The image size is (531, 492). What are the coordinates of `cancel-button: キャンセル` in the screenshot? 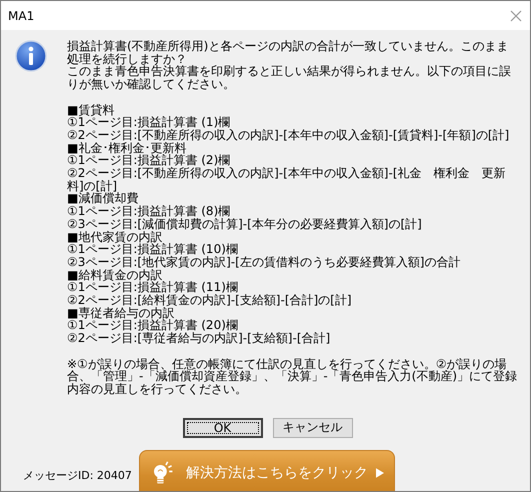 It's located at (312, 428).